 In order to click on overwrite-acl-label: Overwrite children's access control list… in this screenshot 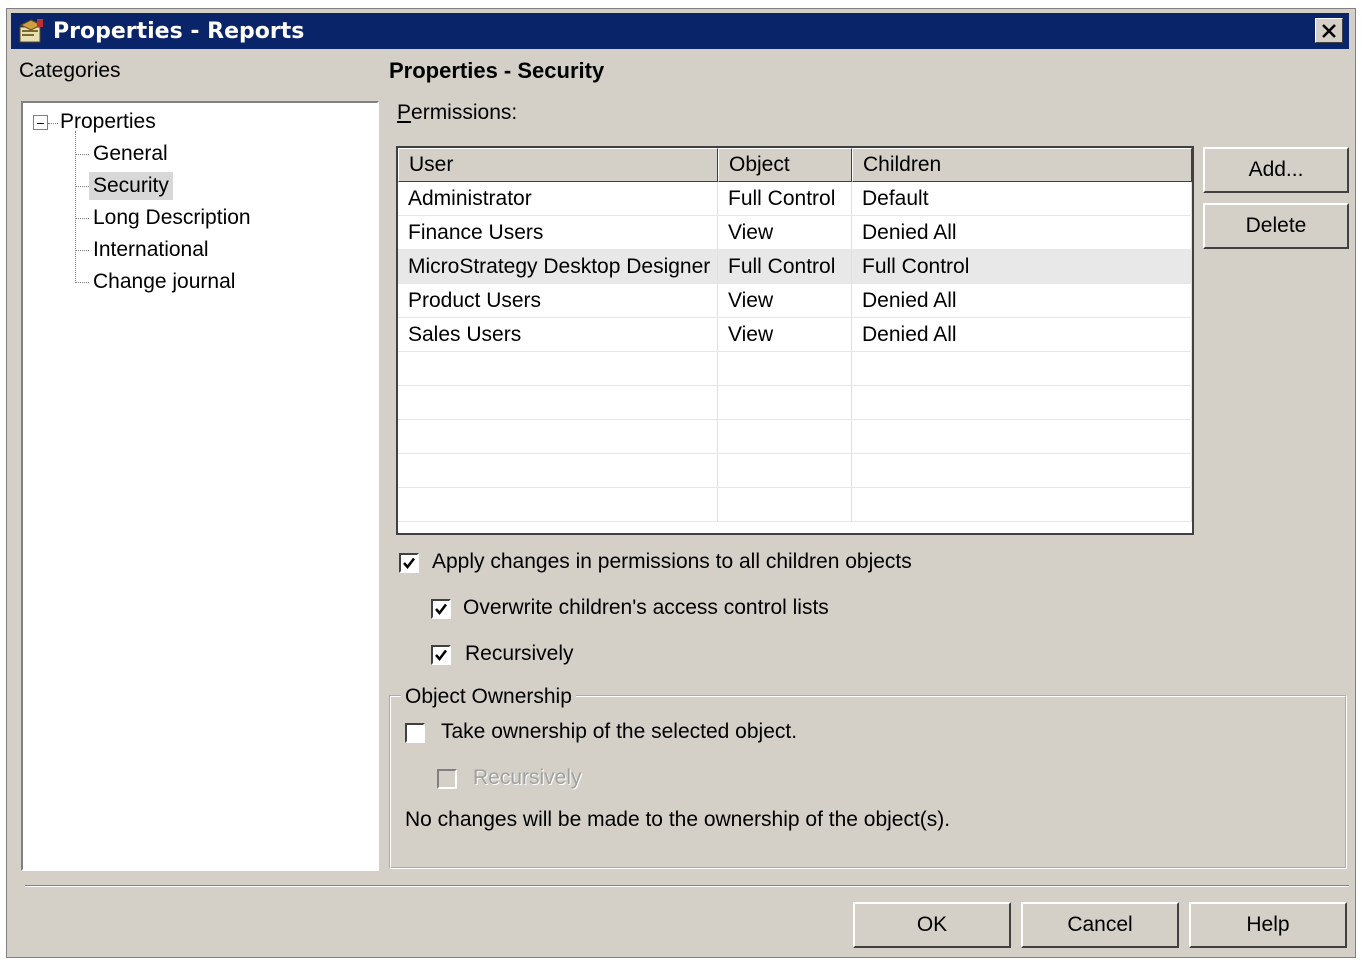, I will do `click(646, 608)`.